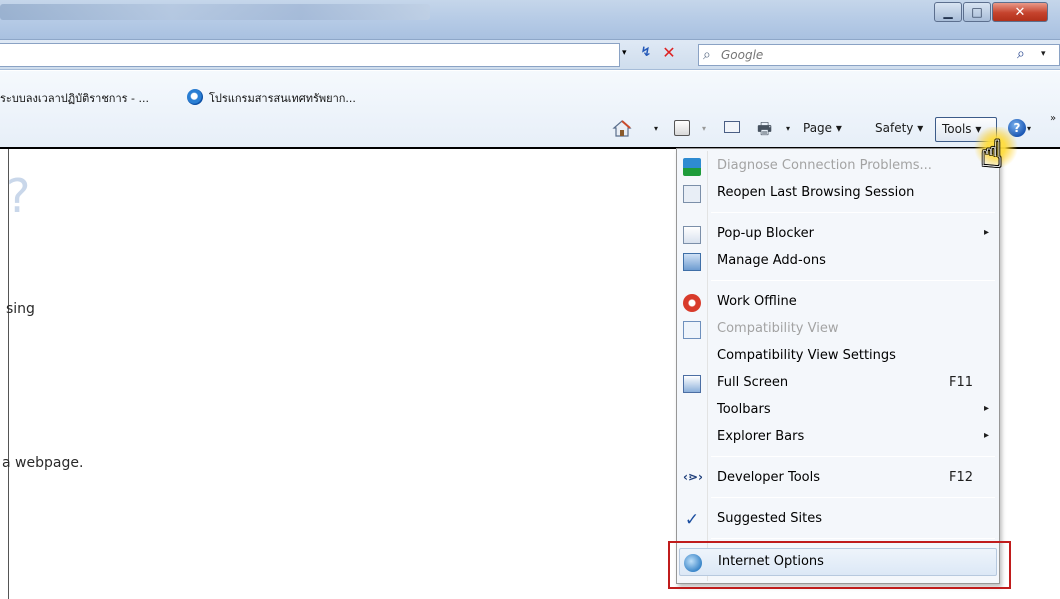 The image size is (1060, 599). What do you see at coordinates (646, 55) in the screenshot?
I see `refresh-icon: ↯` at bounding box center [646, 55].